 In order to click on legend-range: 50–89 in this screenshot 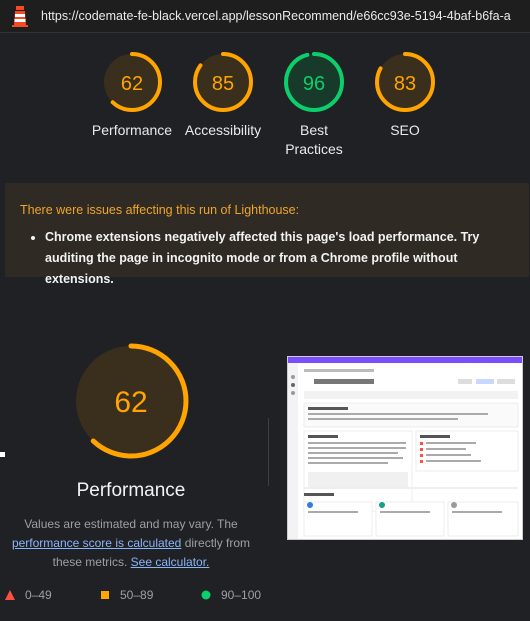, I will do `click(137, 595)`.